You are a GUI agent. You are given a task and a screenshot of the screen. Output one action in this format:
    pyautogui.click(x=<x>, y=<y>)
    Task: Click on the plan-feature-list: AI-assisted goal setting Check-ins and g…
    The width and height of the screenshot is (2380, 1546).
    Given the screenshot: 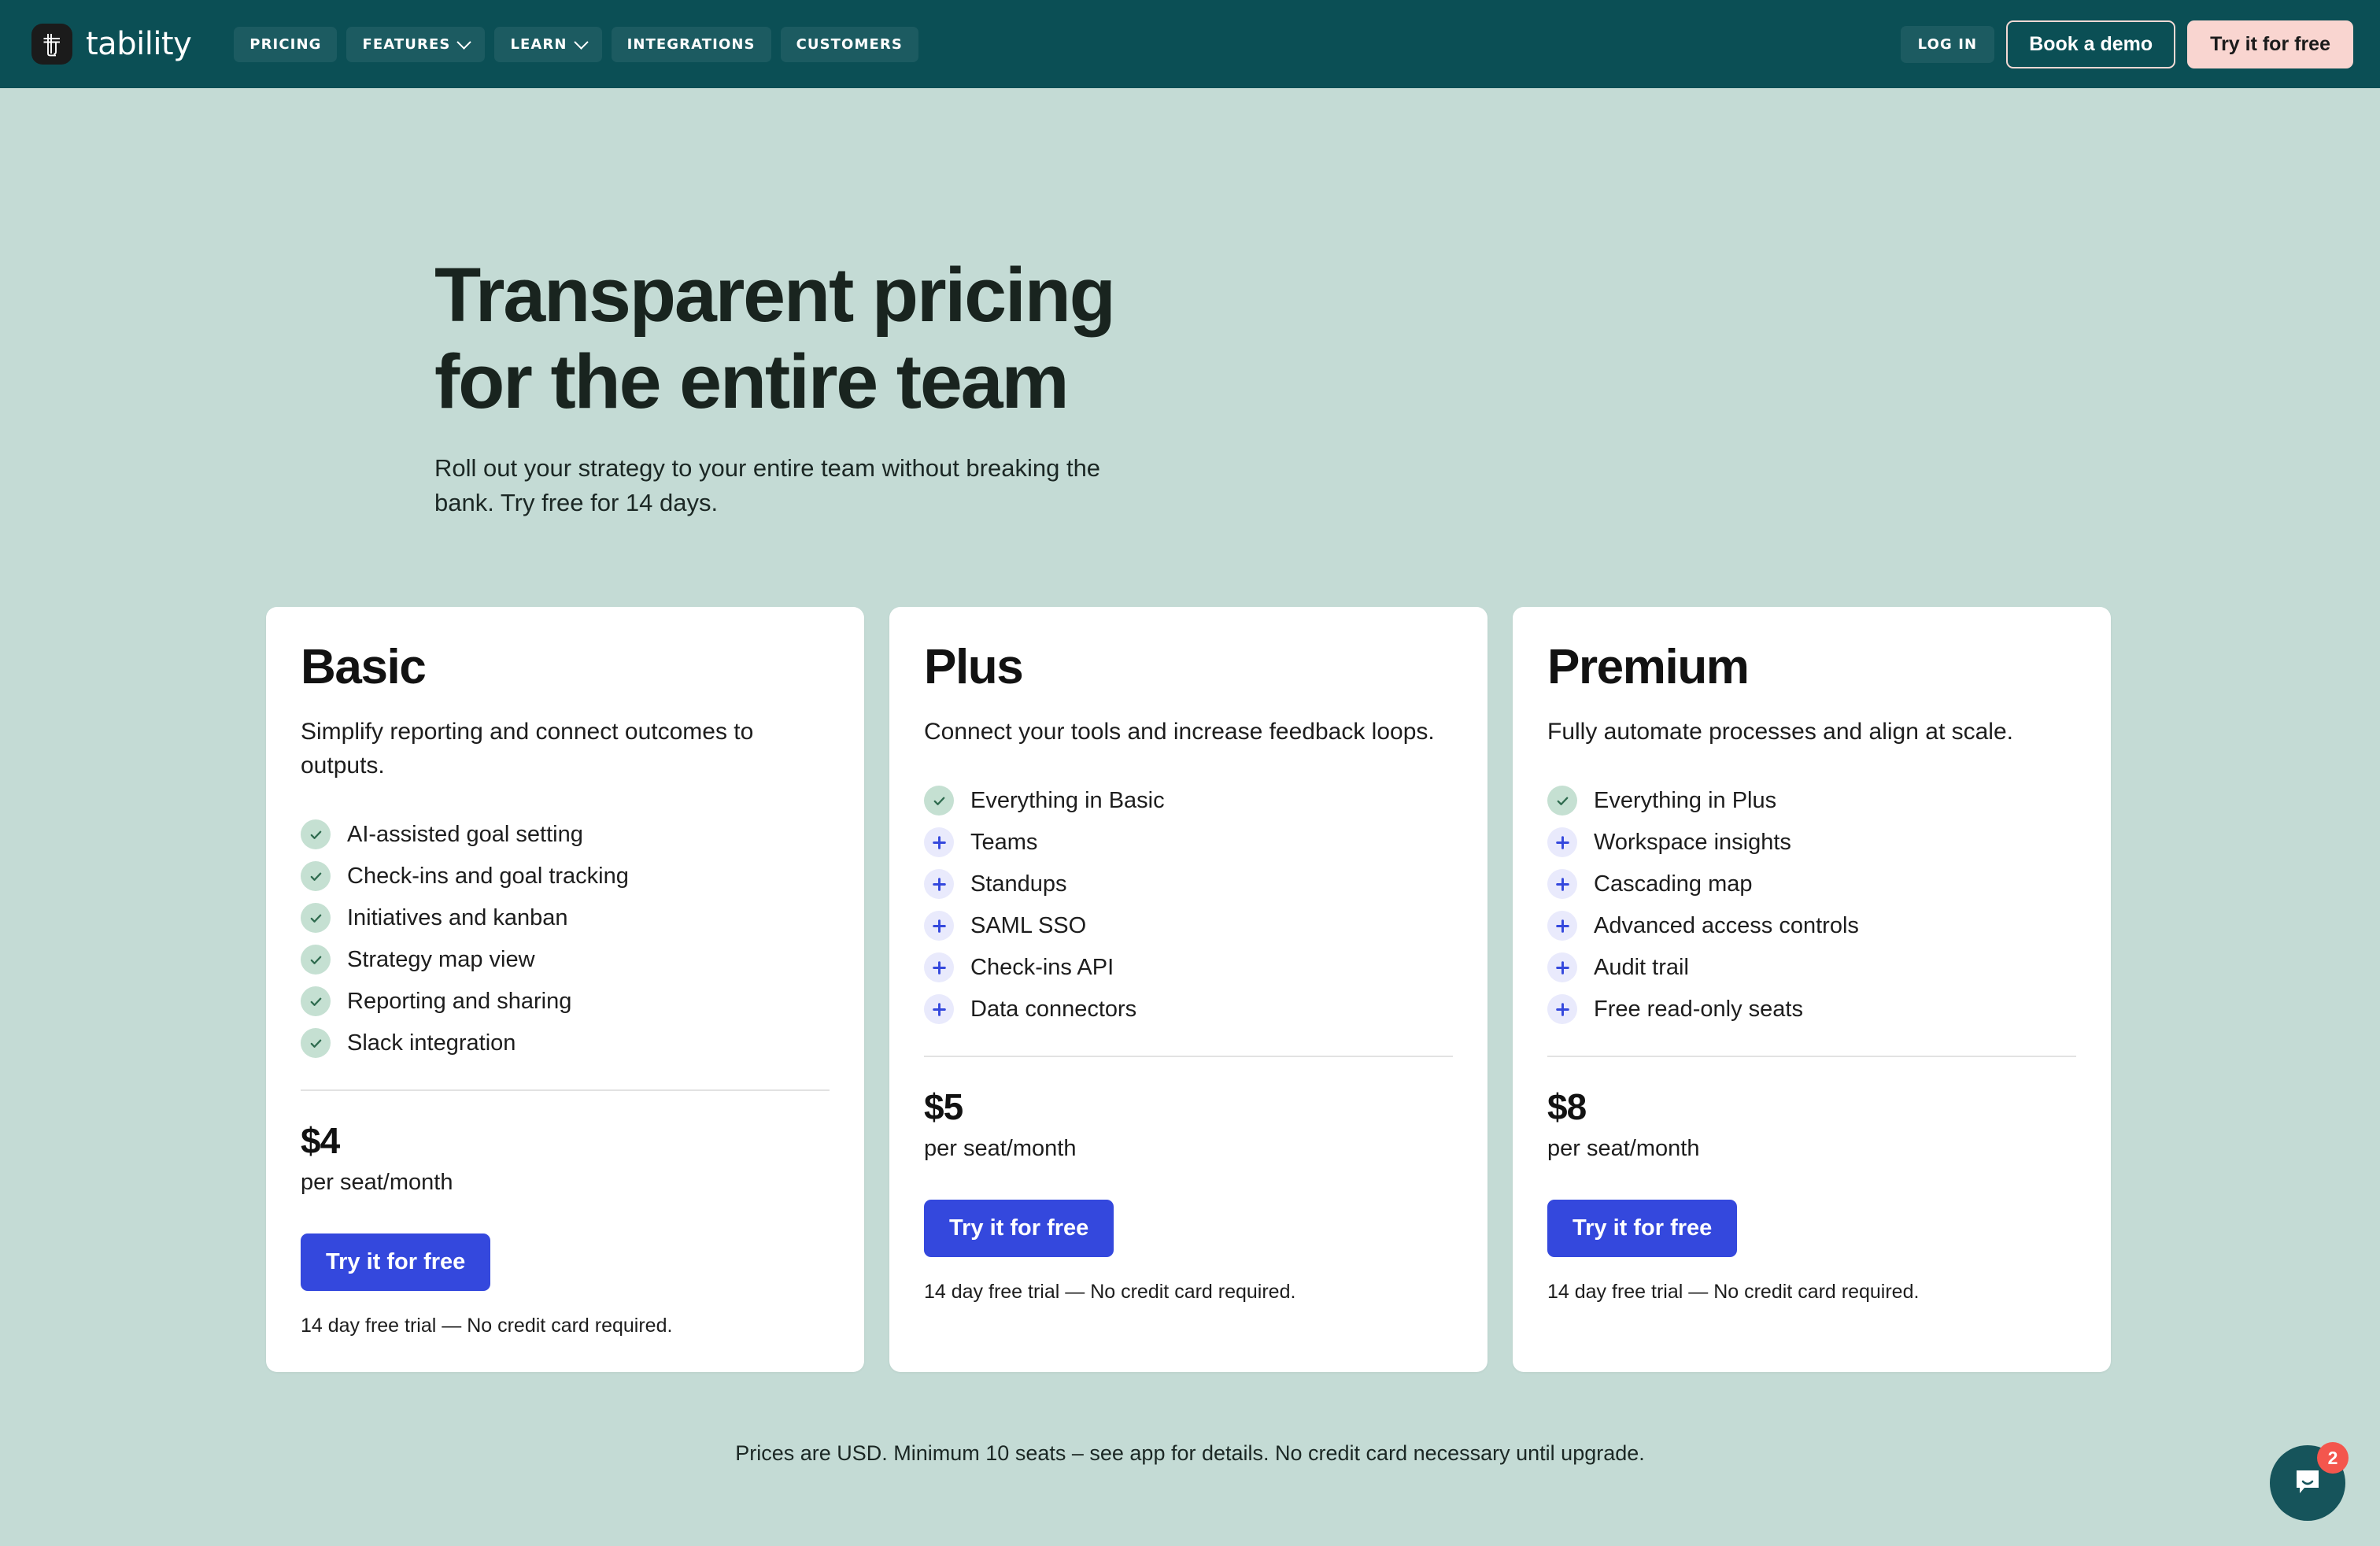 What is the action you would take?
    pyautogui.click(x=565, y=939)
    